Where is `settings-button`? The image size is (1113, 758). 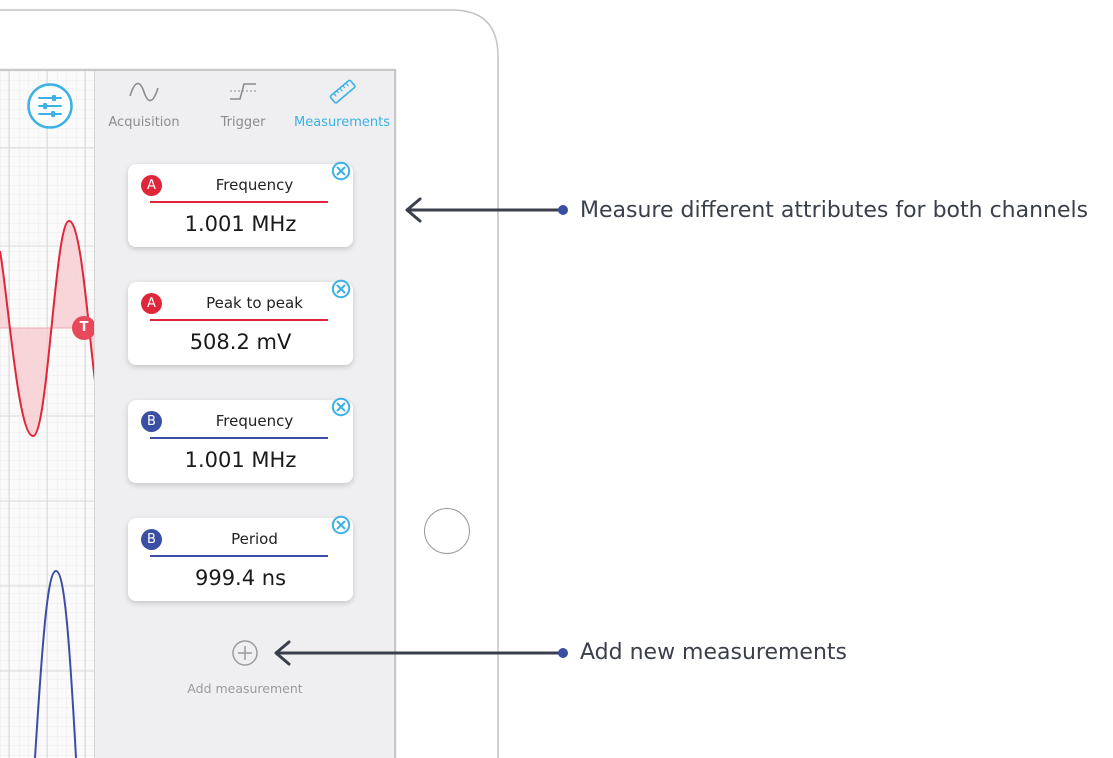
settings-button is located at coordinates (50, 106).